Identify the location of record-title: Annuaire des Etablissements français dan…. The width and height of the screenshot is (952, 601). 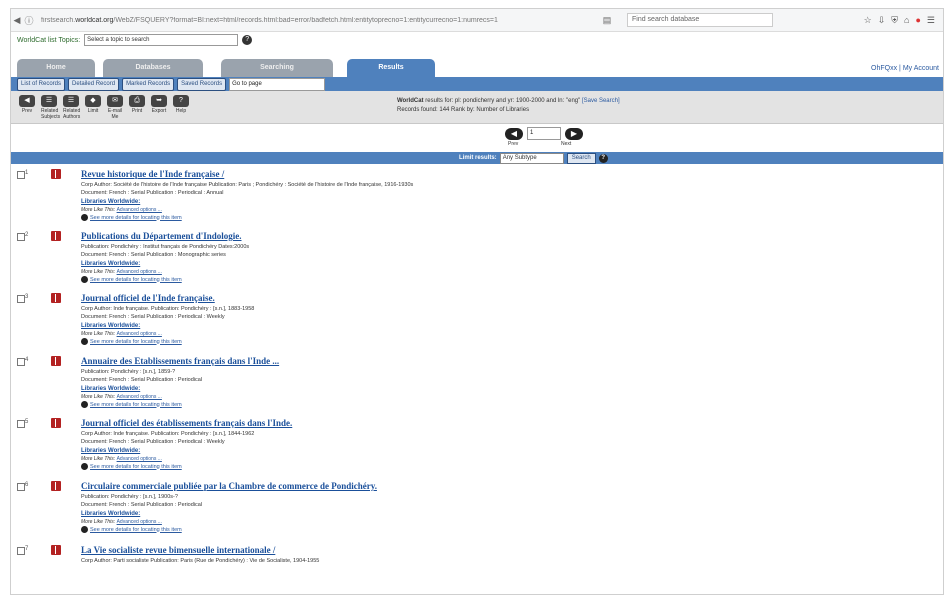
(180, 361).